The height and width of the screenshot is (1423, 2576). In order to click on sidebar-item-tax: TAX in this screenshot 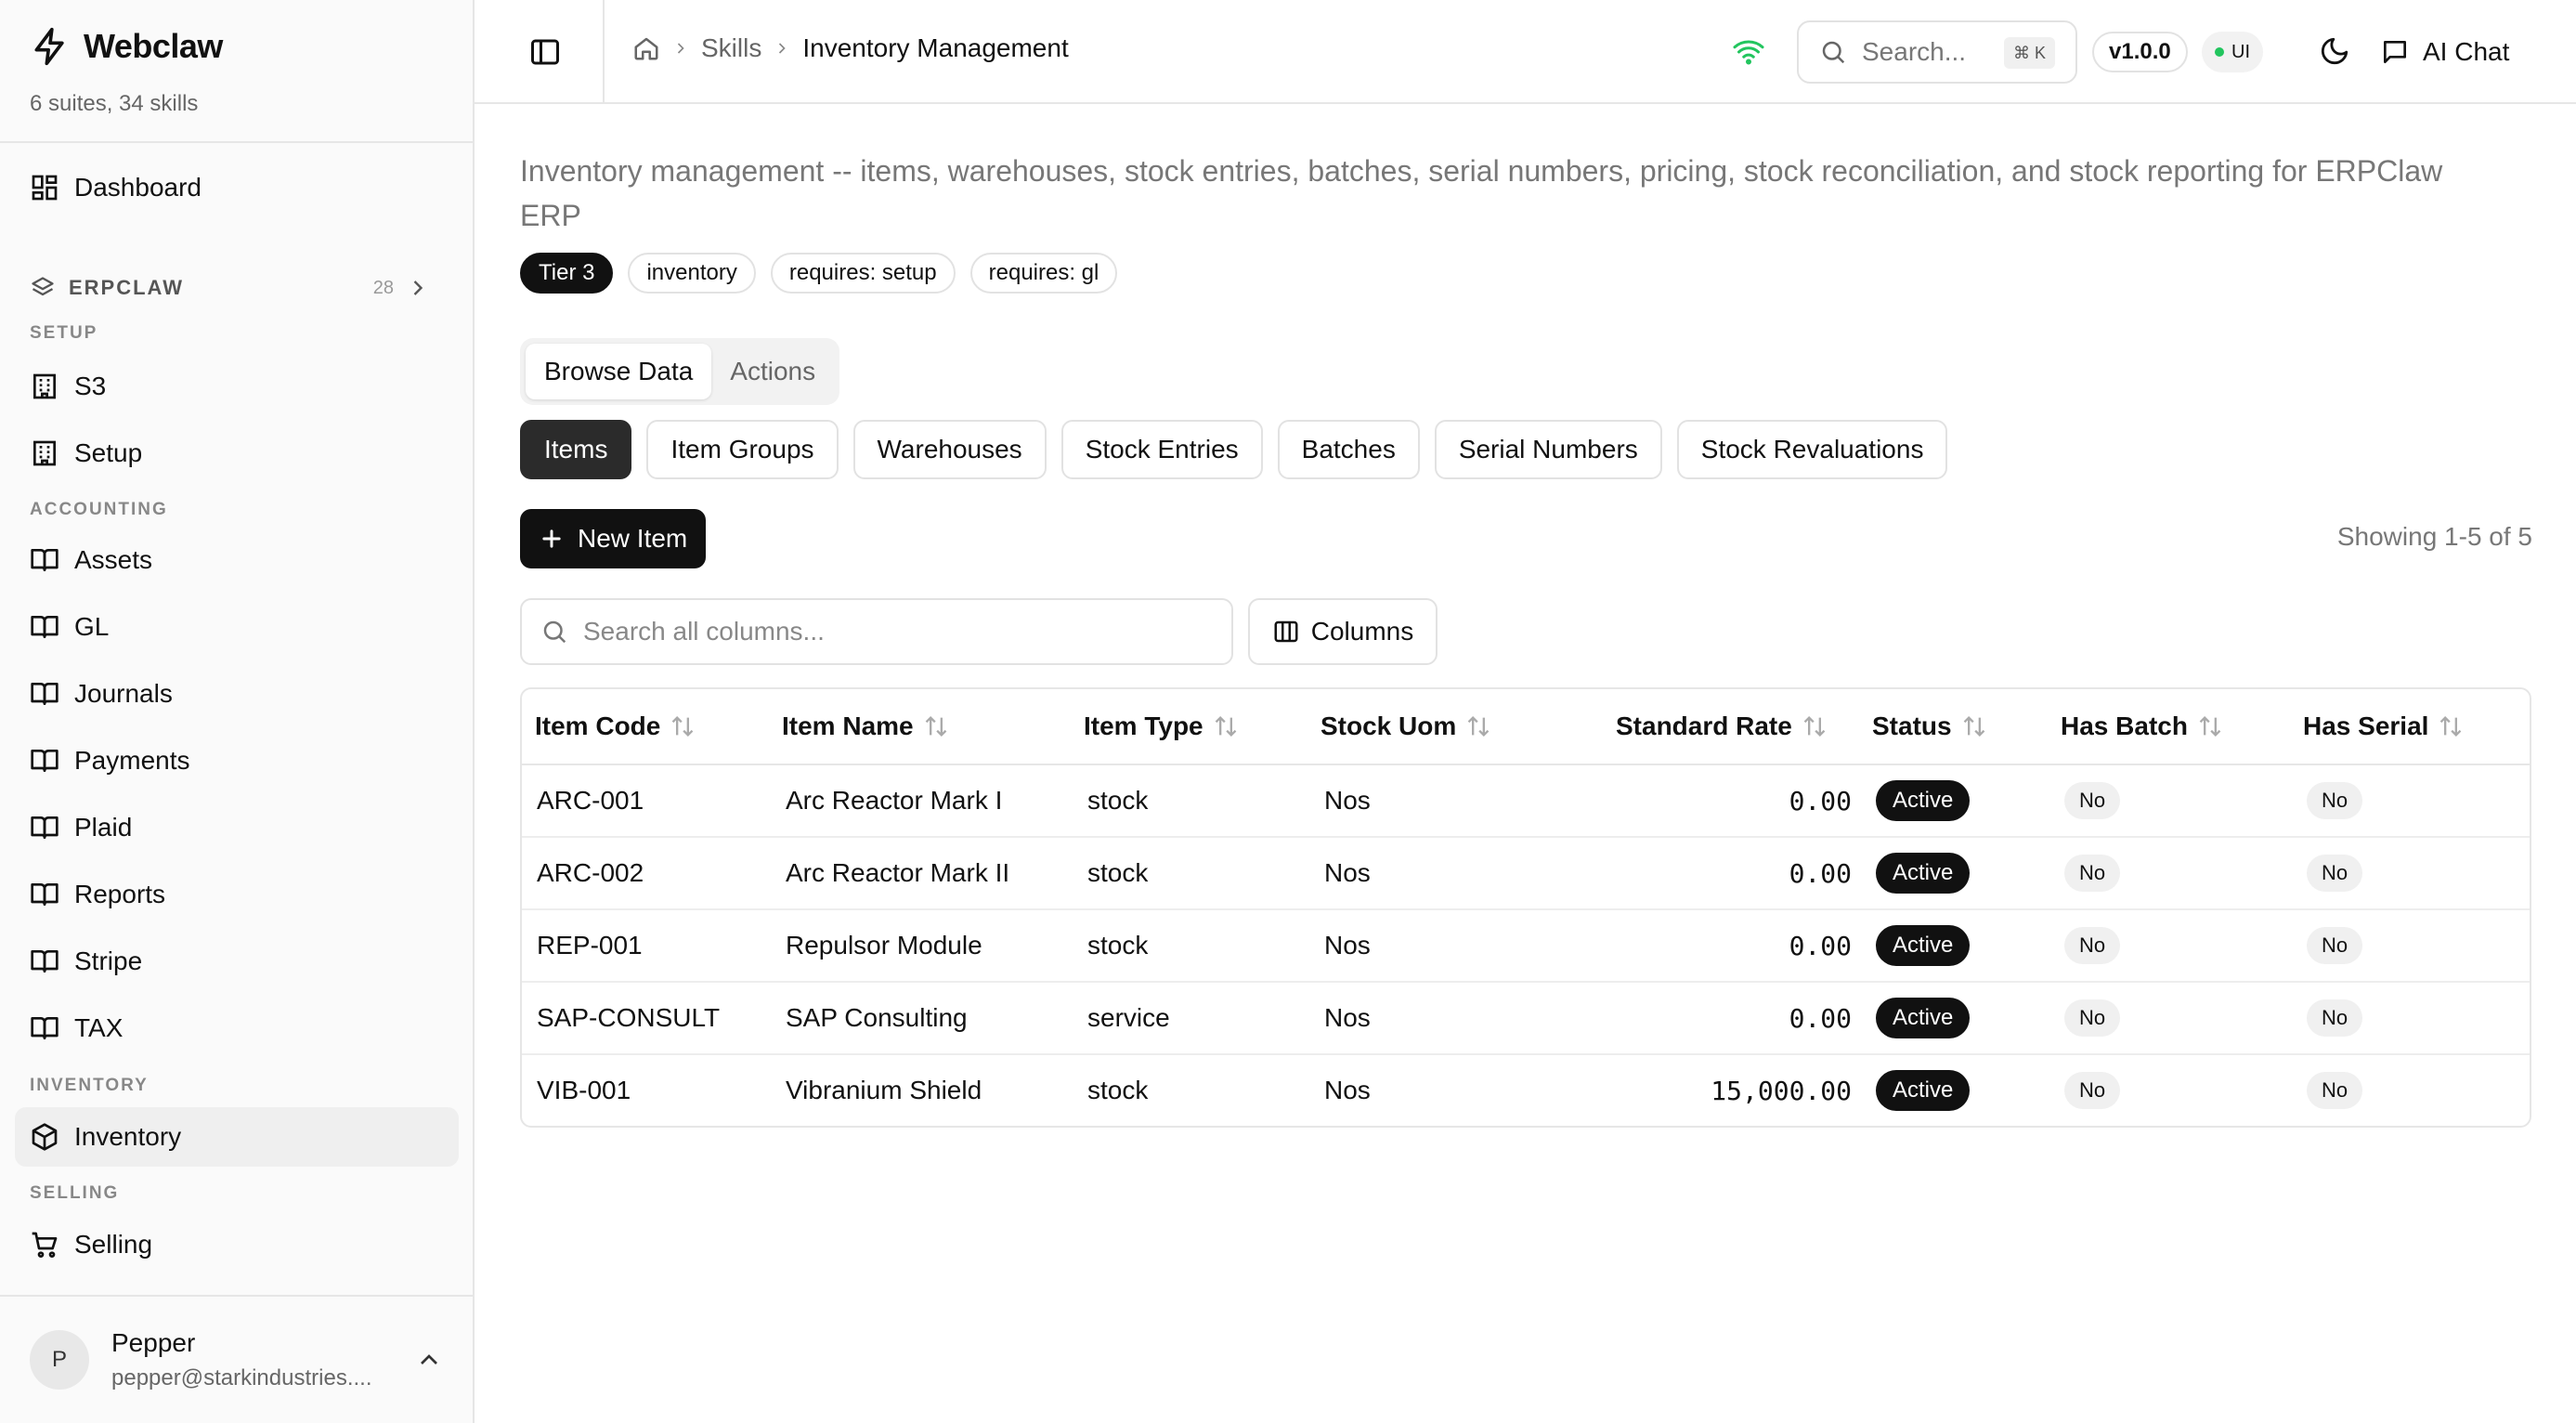, I will do `click(237, 1028)`.